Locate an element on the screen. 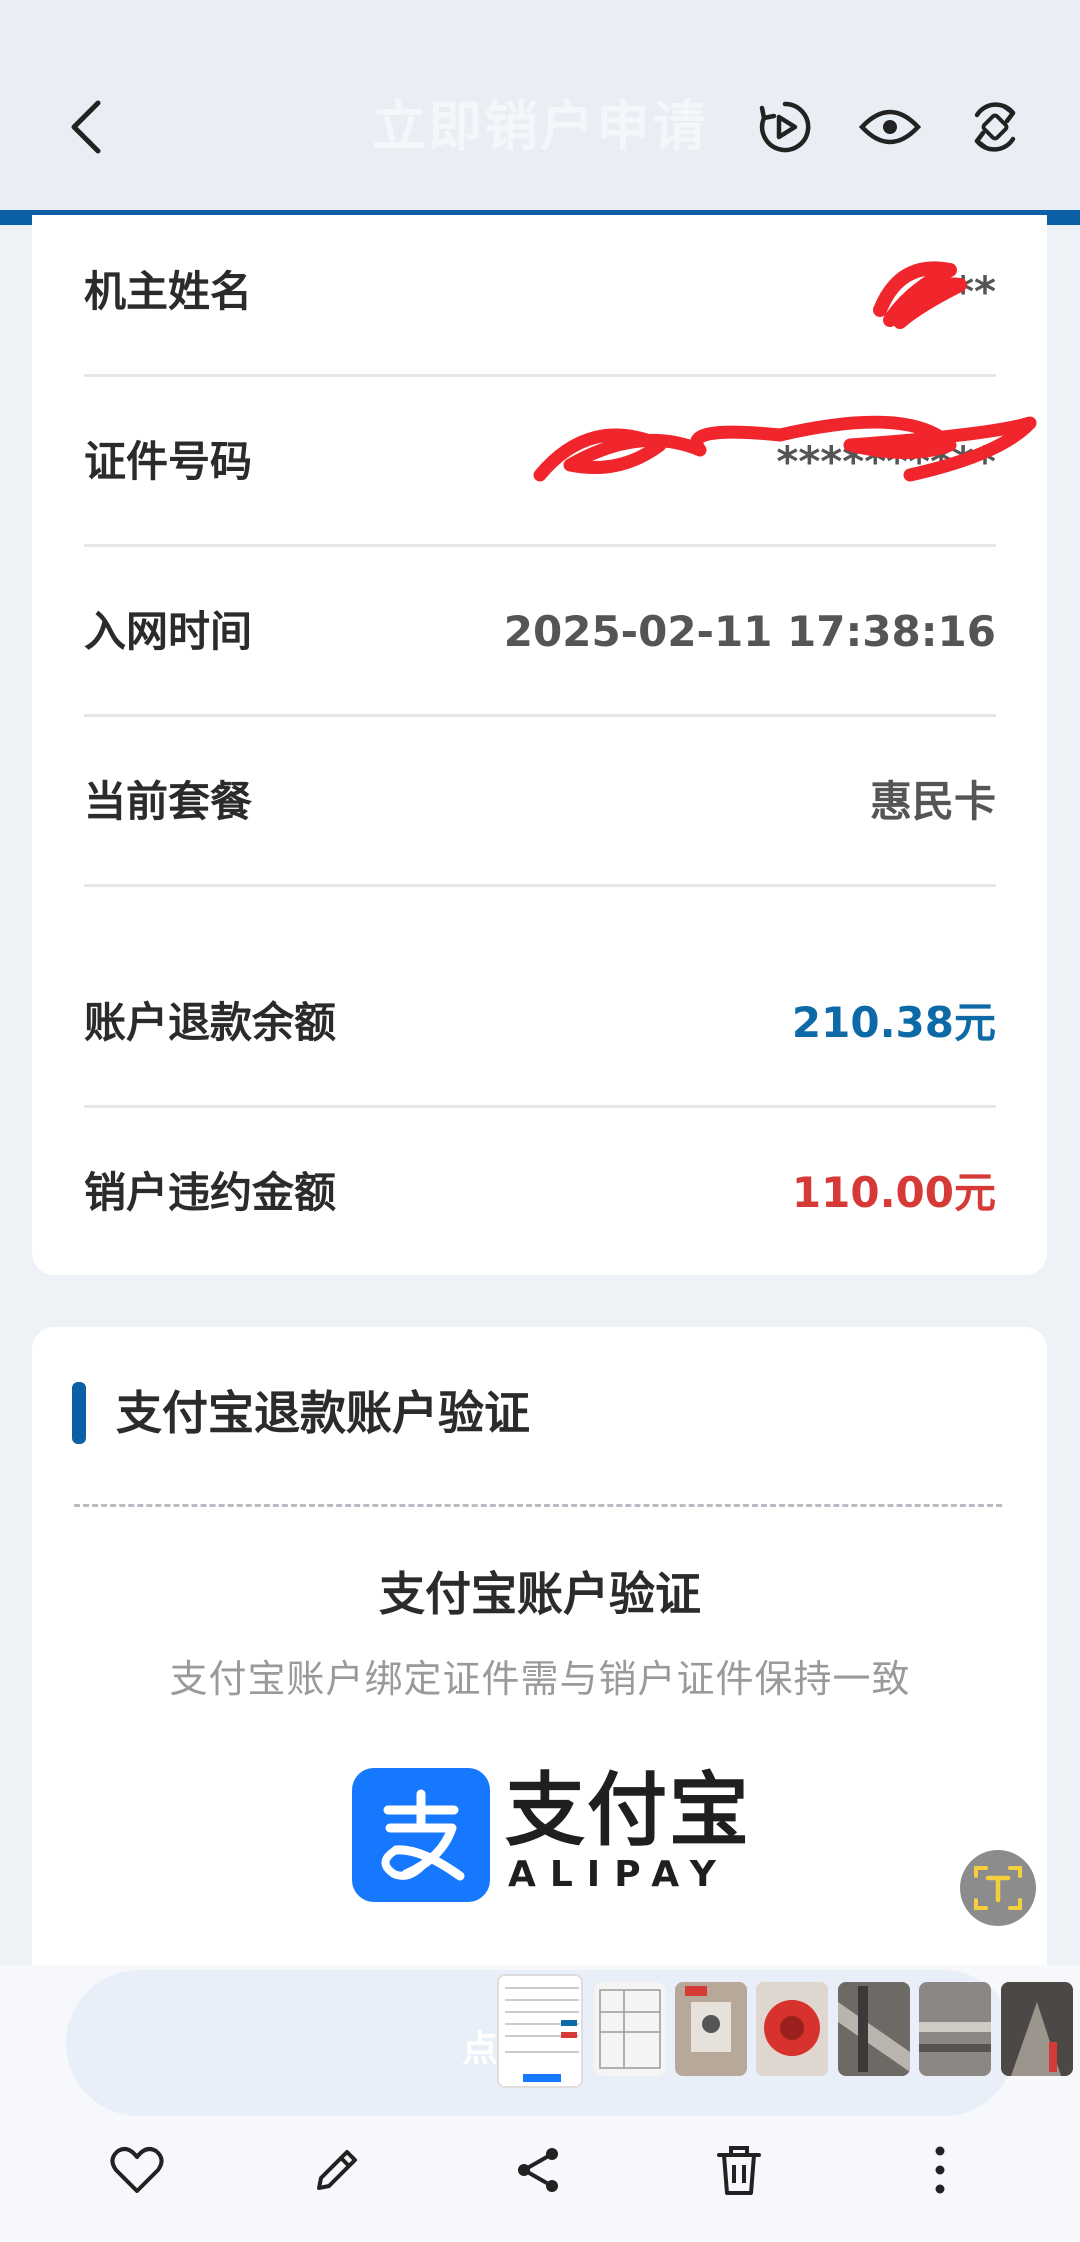 The image size is (1080, 2242). more-vertical-icon is located at coordinates (940, 2170).